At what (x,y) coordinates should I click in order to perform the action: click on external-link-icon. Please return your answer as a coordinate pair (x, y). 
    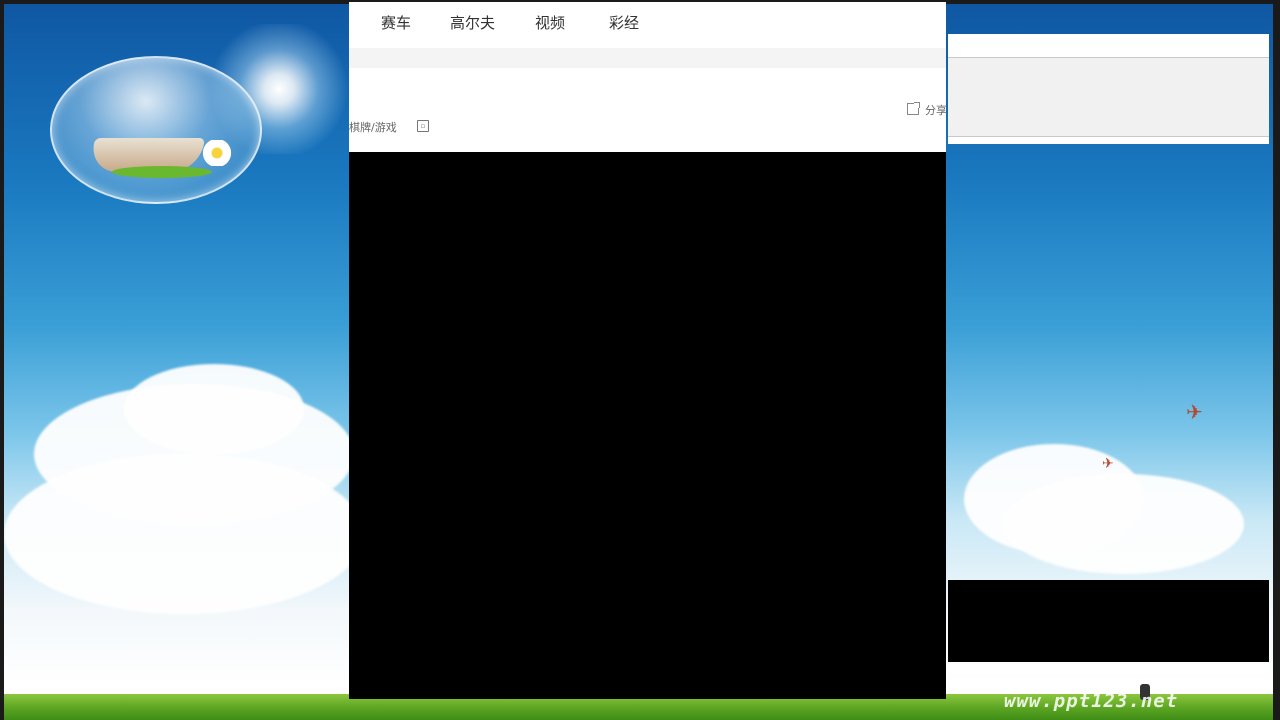
    Looking at the image, I should click on (913, 108).